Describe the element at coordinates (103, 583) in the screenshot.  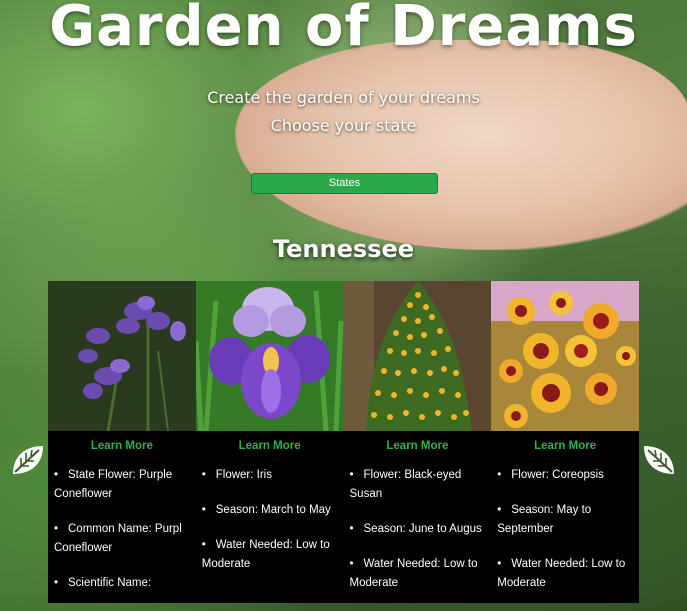
I see `fact-item: • Scientific Name:` at that location.